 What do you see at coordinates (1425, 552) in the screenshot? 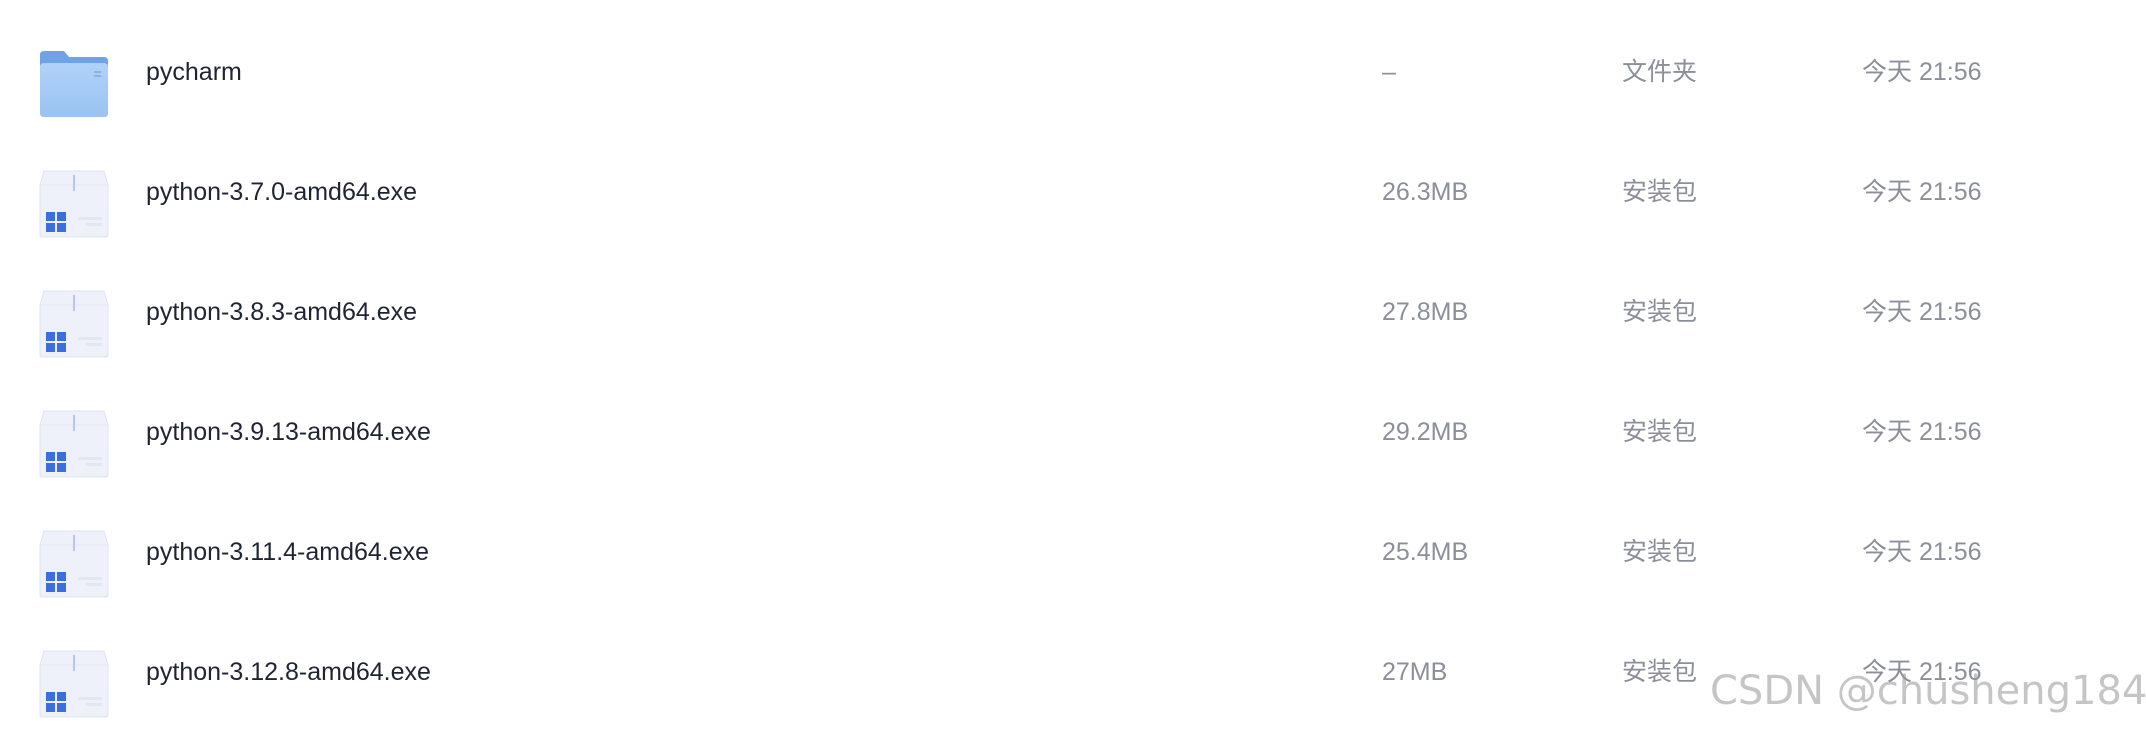
I see `file-size: 25.4MB` at bounding box center [1425, 552].